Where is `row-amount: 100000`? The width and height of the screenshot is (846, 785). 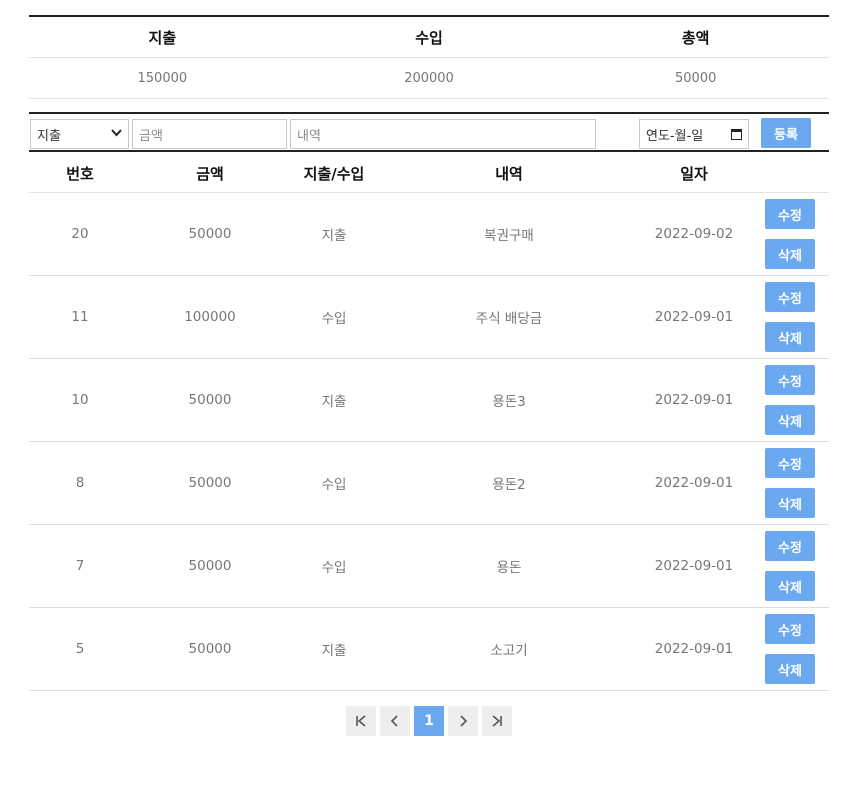 row-amount: 100000 is located at coordinates (210, 317).